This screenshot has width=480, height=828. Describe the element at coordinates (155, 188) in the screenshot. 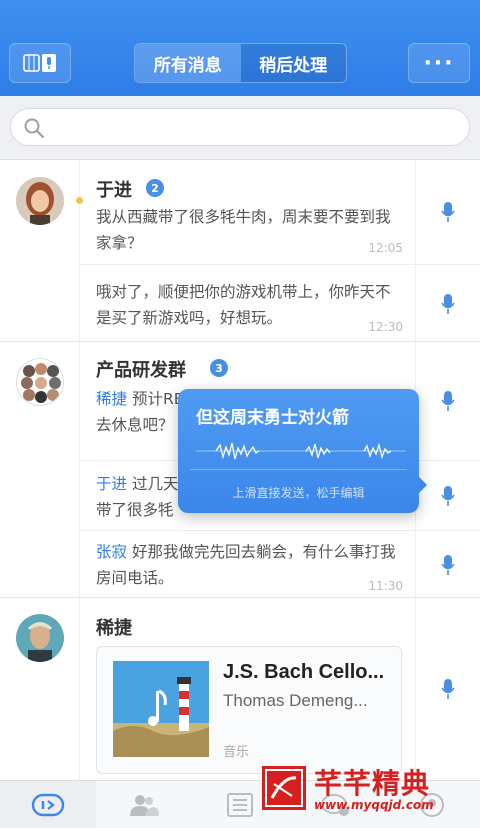

I see `unread-badge: 2` at that location.